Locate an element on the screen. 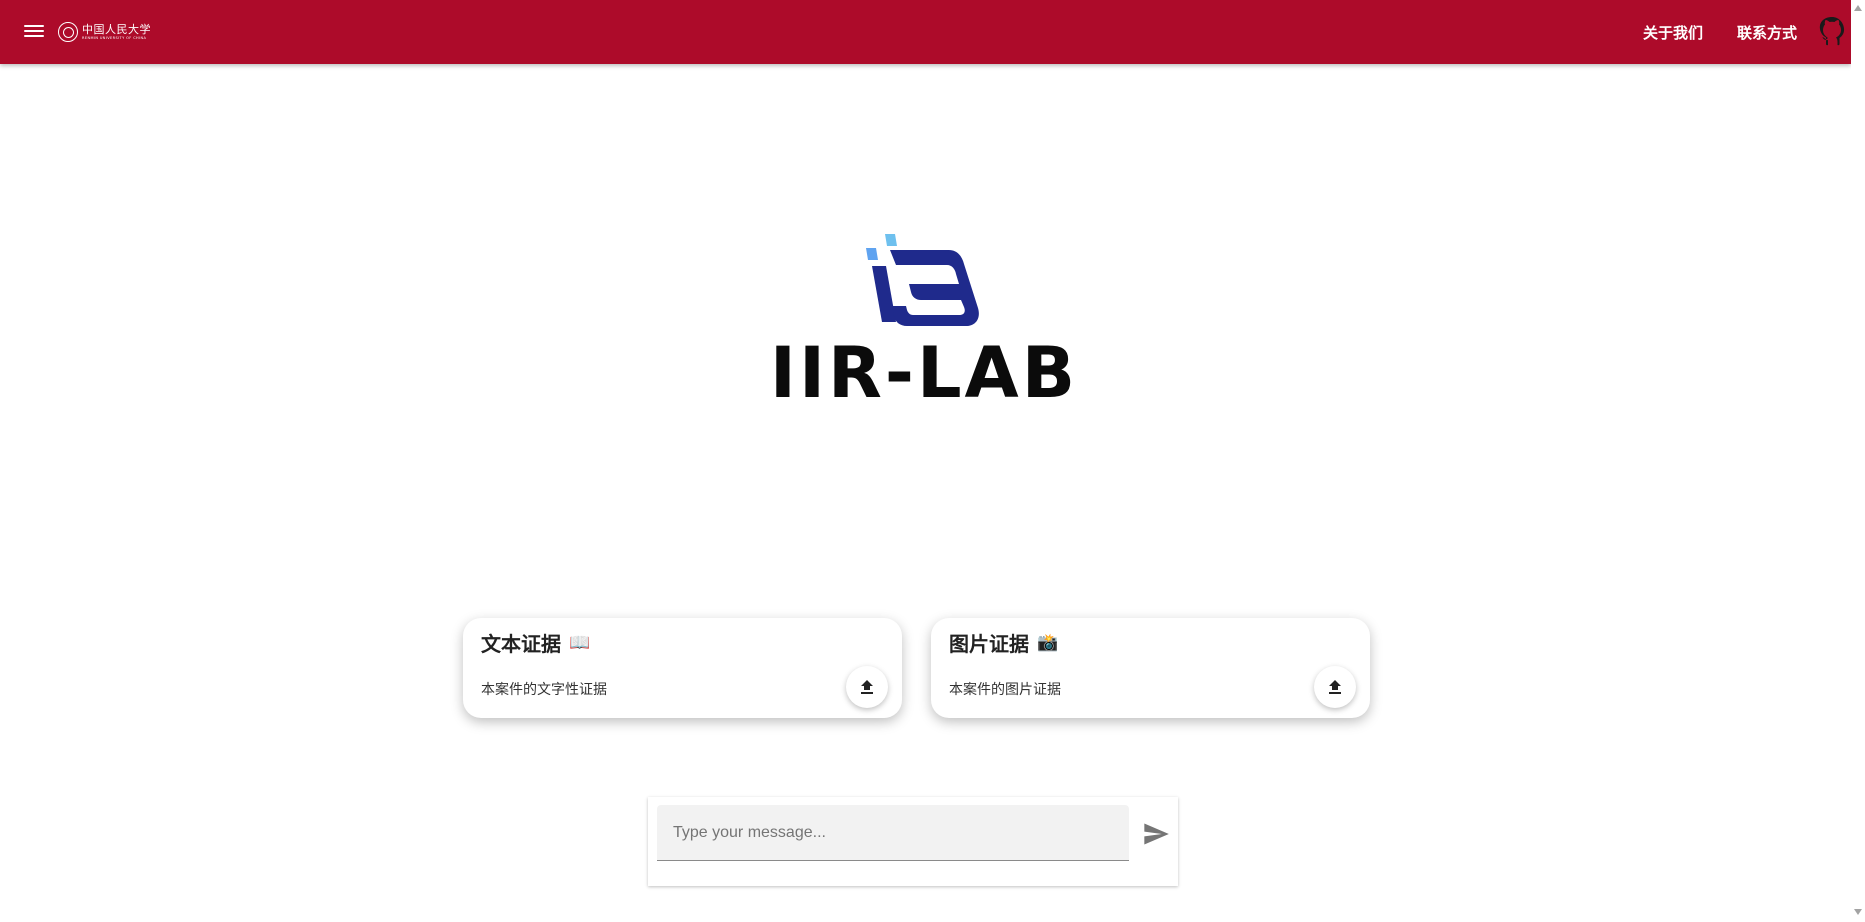  university-logo: 中国人民大学 RENMIN UNIVERSITY OF CHINA is located at coordinates (104, 32).